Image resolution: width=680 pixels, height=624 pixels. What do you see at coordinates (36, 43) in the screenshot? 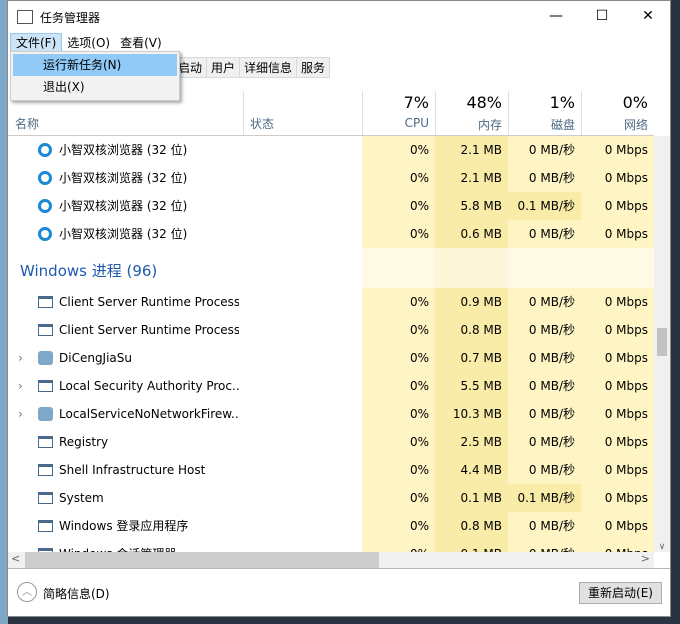
I see `menu-file: 文件(F)` at bounding box center [36, 43].